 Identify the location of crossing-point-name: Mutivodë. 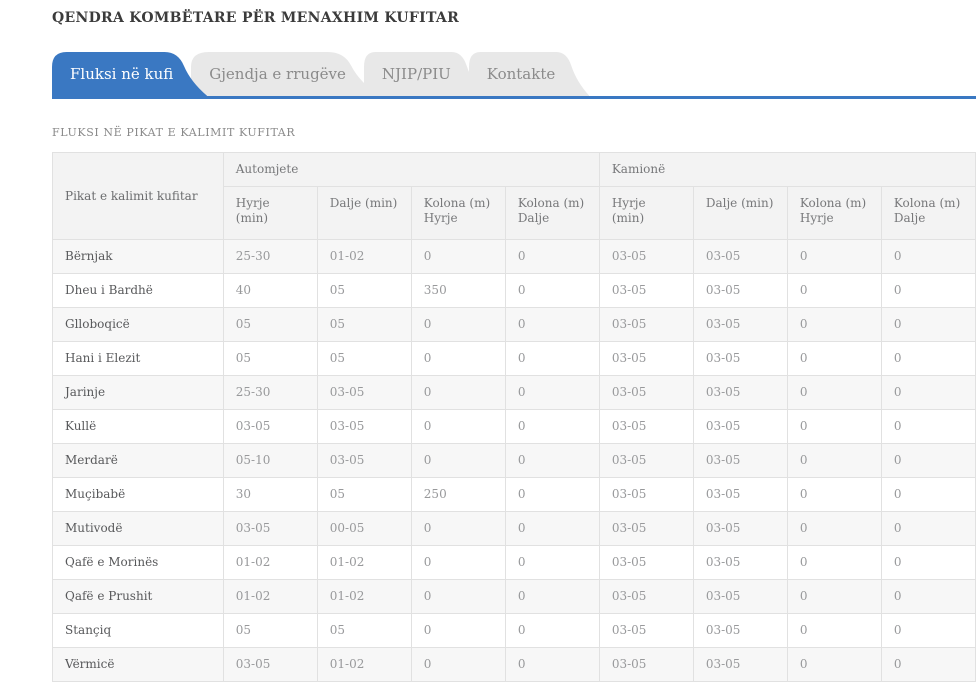
(138, 528).